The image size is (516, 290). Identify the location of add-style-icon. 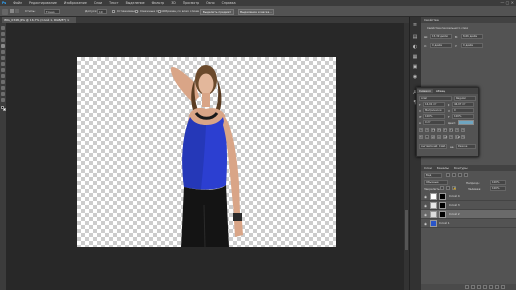
(473, 287).